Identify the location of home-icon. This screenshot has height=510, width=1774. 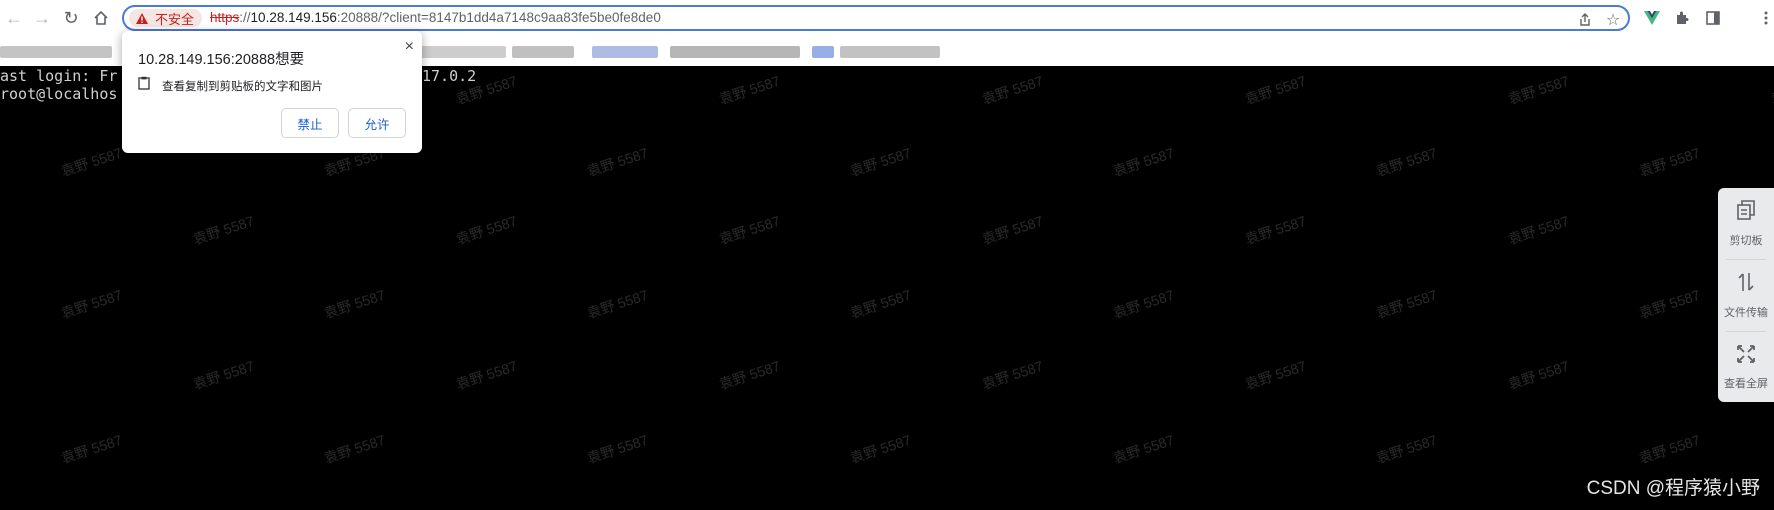
(101, 18).